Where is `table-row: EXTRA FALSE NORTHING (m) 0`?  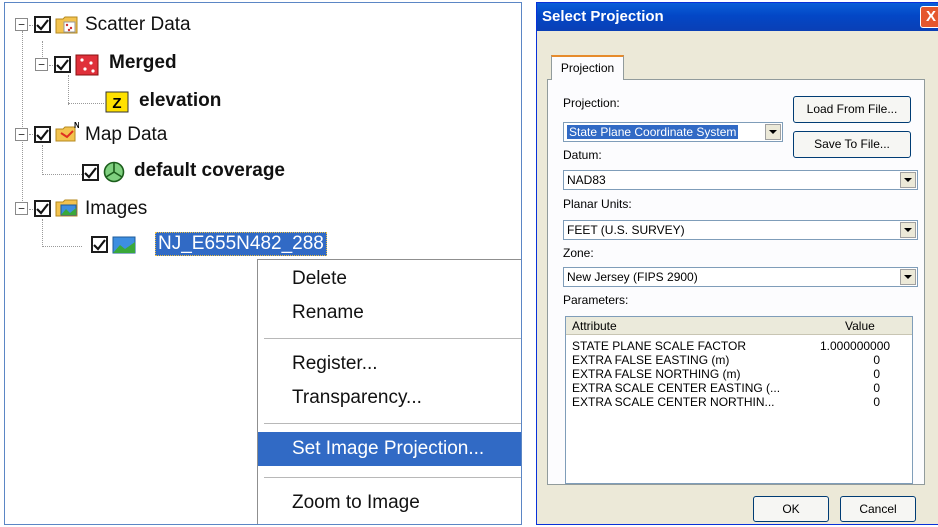 table-row: EXTRA FALSE NORTHING (m) 0 is located at coordinates (739, 374).